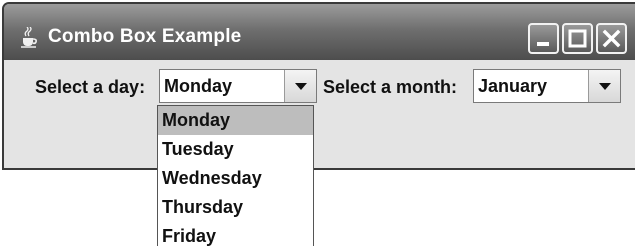 The width and height of the screenshot is (635, 246). What do you see at coordinates (198, 86) in the screenshot?
I see `day-combo-value: Monday` at bounding box center [198, 86].